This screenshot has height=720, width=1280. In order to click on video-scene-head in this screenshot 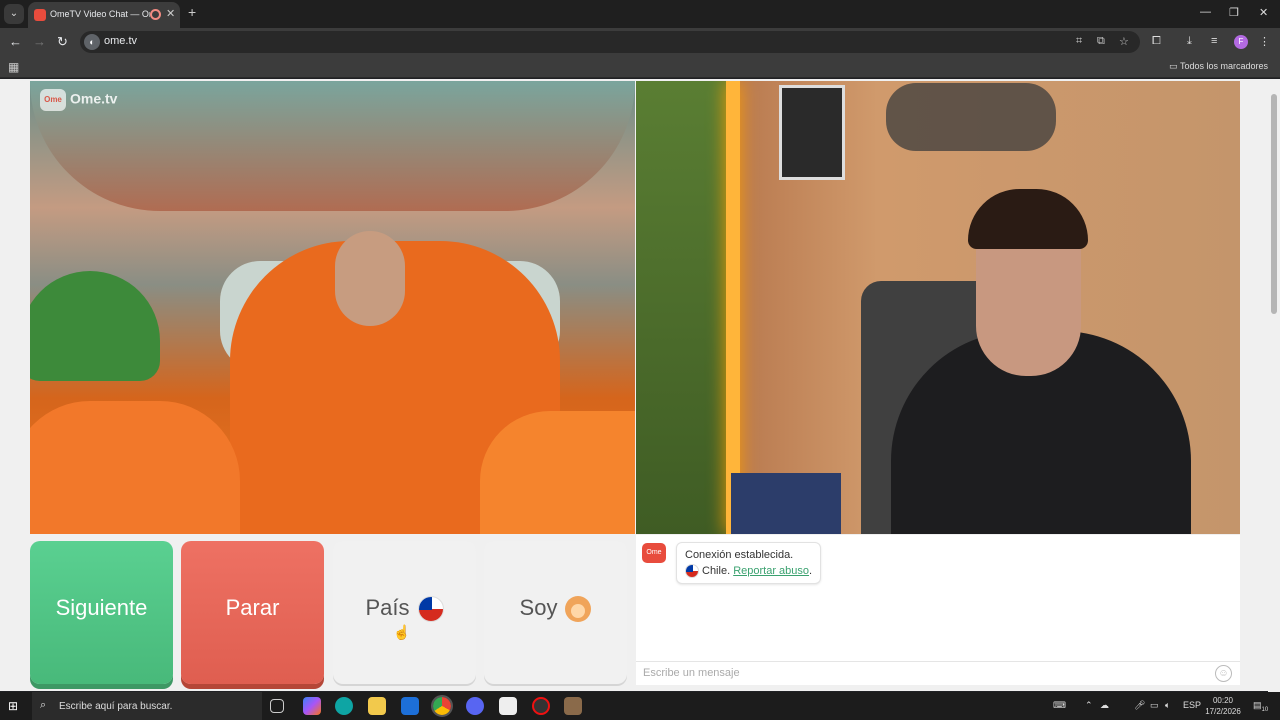, I will do `click(370, 278)`.